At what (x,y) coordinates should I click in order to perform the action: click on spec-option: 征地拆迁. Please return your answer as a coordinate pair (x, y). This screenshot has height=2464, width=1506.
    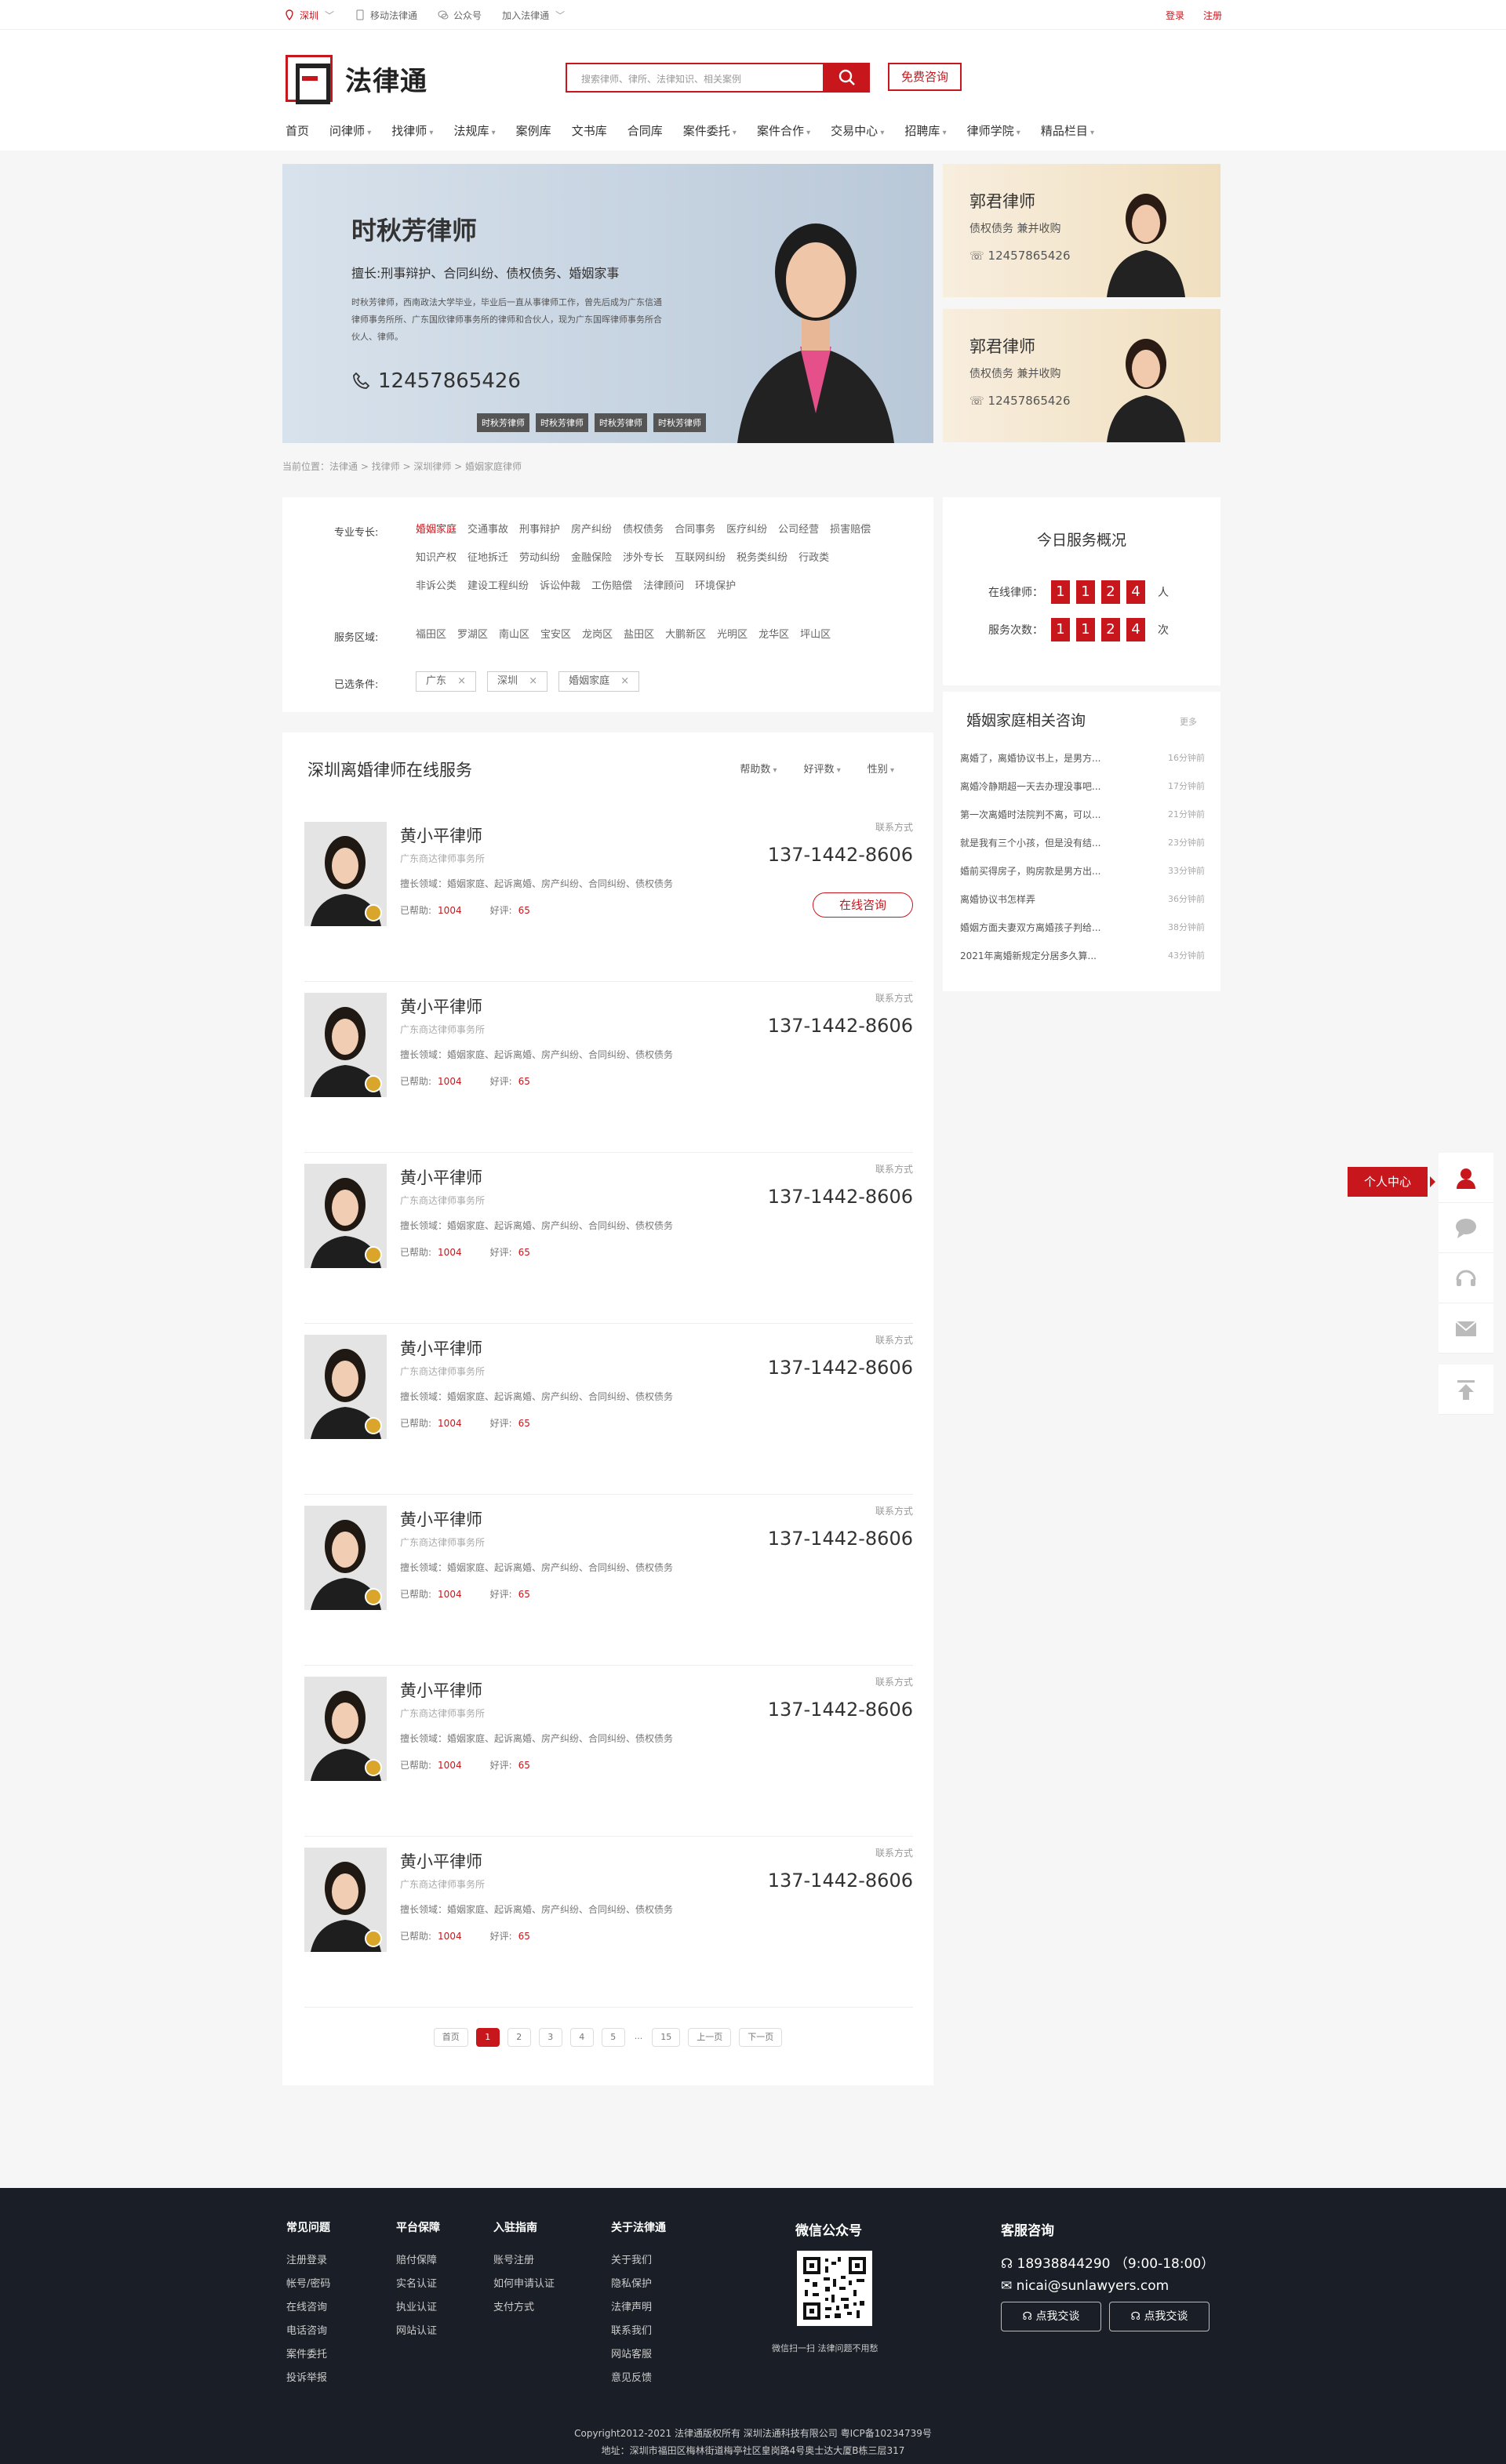
    Looking at the image, I should click on (488, 558).